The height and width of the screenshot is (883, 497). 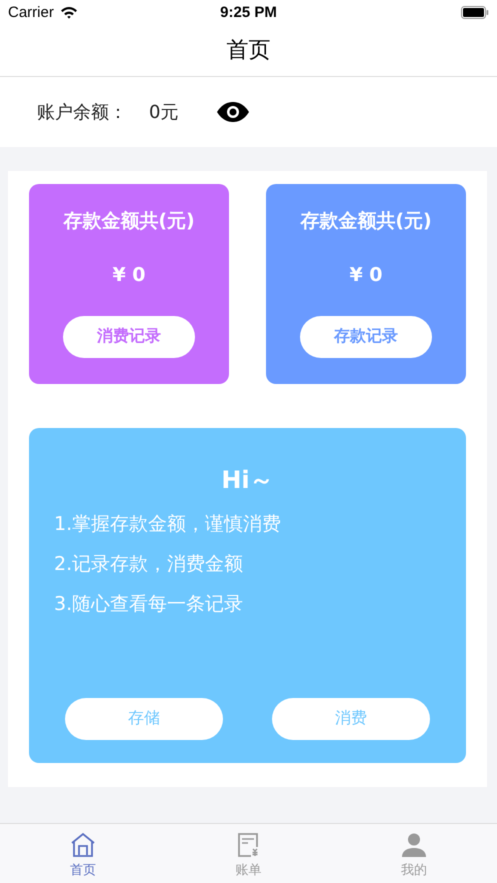 I want to click on info-heading: Hi～, so click(x=247, y=480).